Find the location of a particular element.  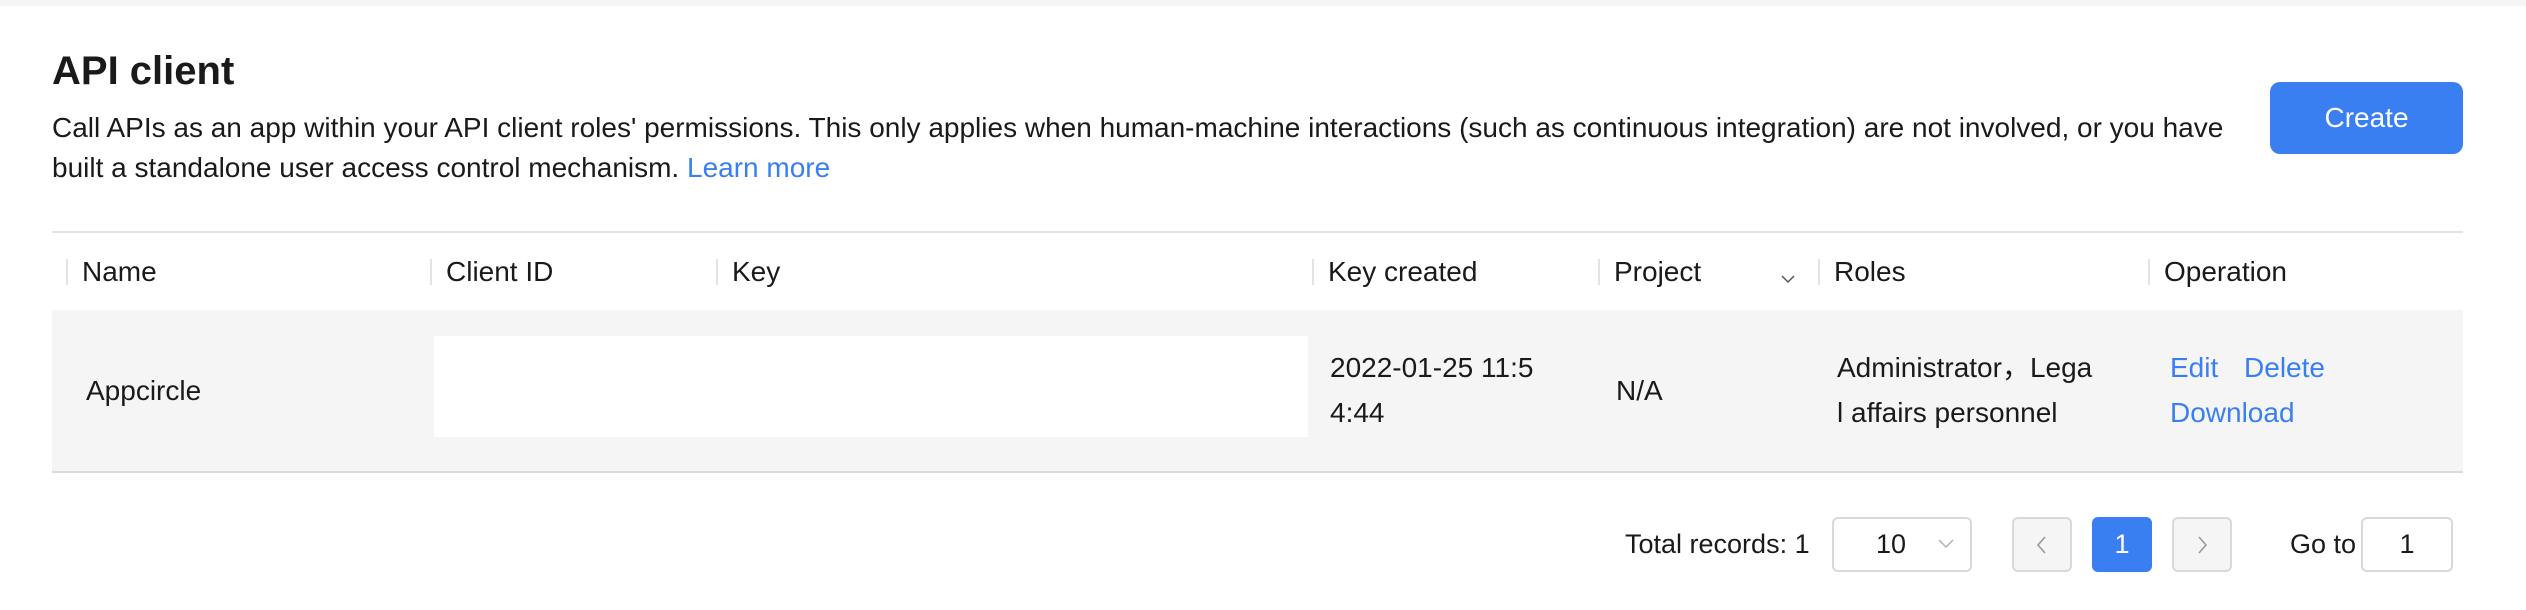

next-page-button is located at coordinates (2202, 544).